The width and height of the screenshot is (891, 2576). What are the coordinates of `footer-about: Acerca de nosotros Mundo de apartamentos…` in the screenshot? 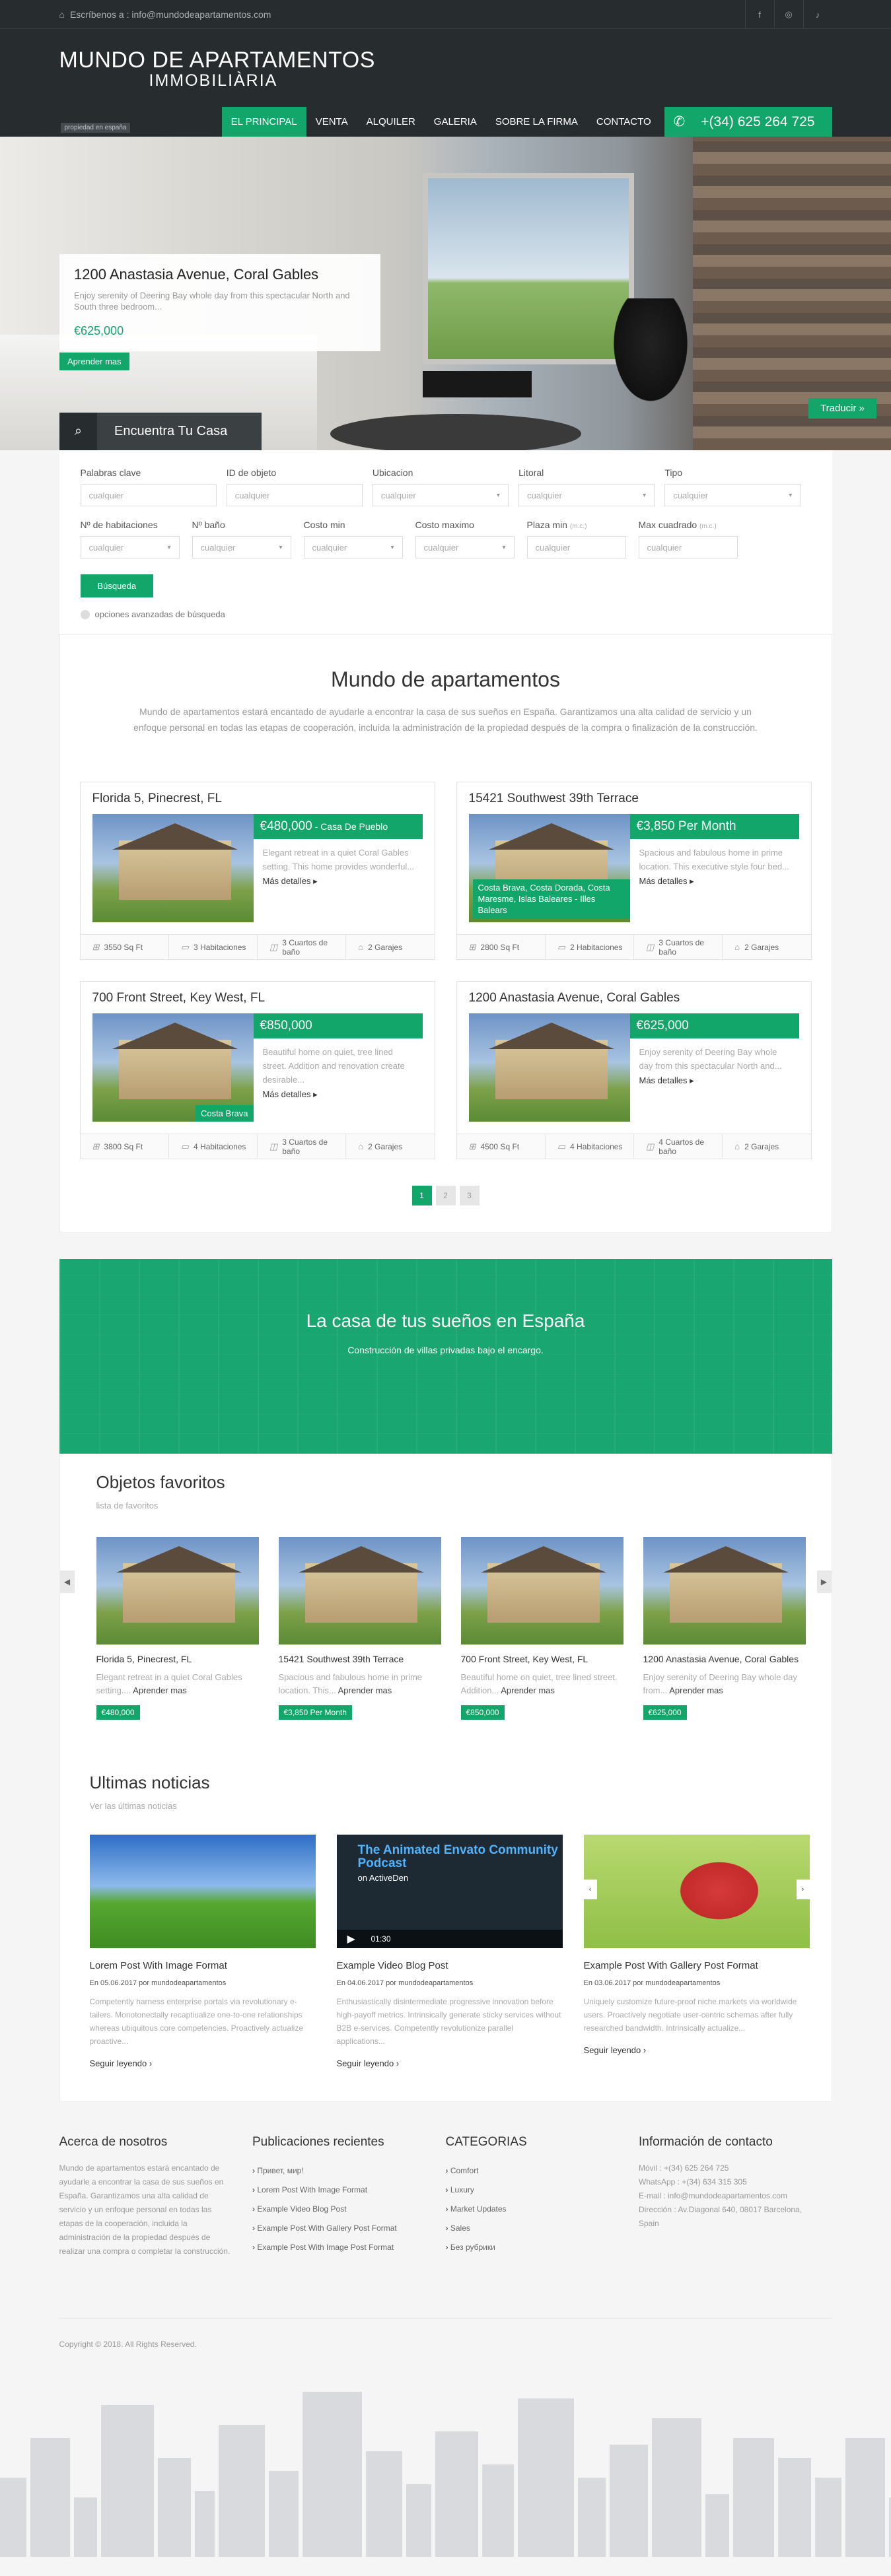 It's located at (156, 2196).